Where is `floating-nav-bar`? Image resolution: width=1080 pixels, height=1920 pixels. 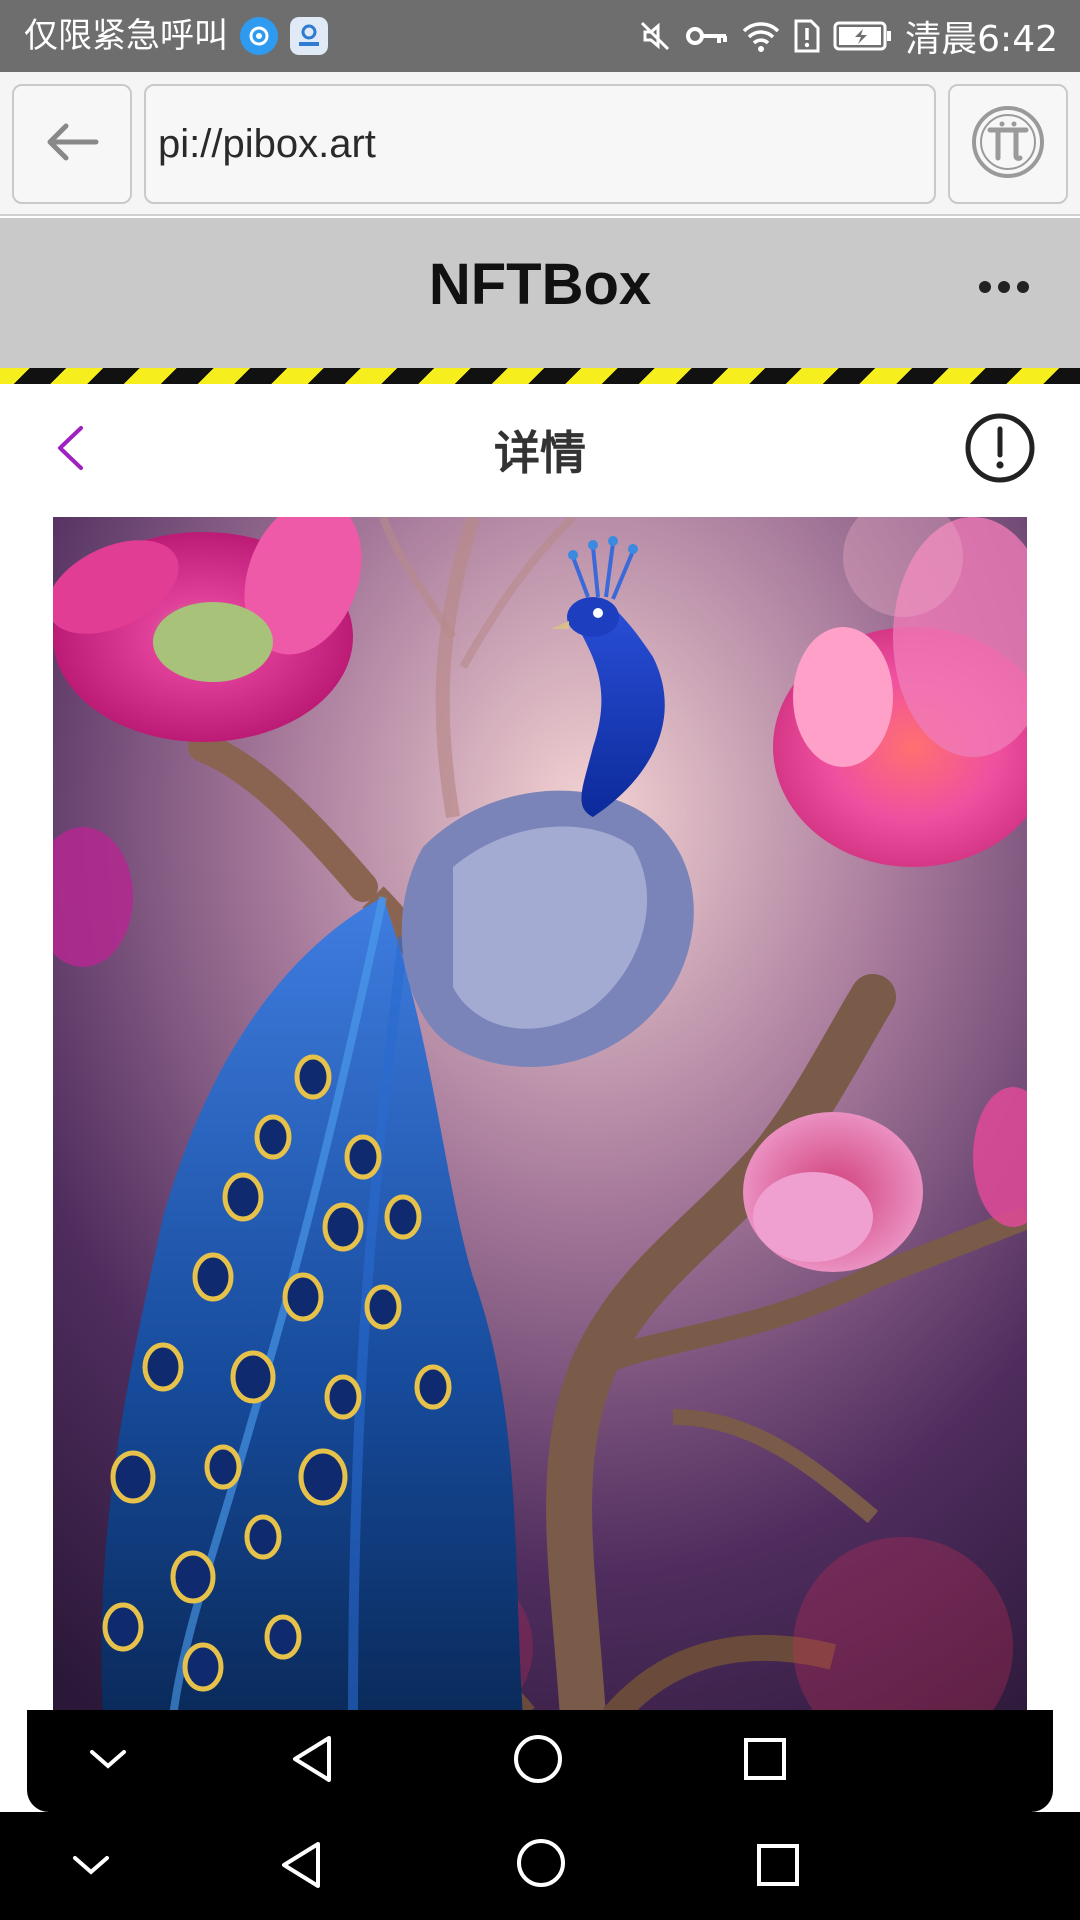
floating-nav-bar is located at coordinates (540, 1761).